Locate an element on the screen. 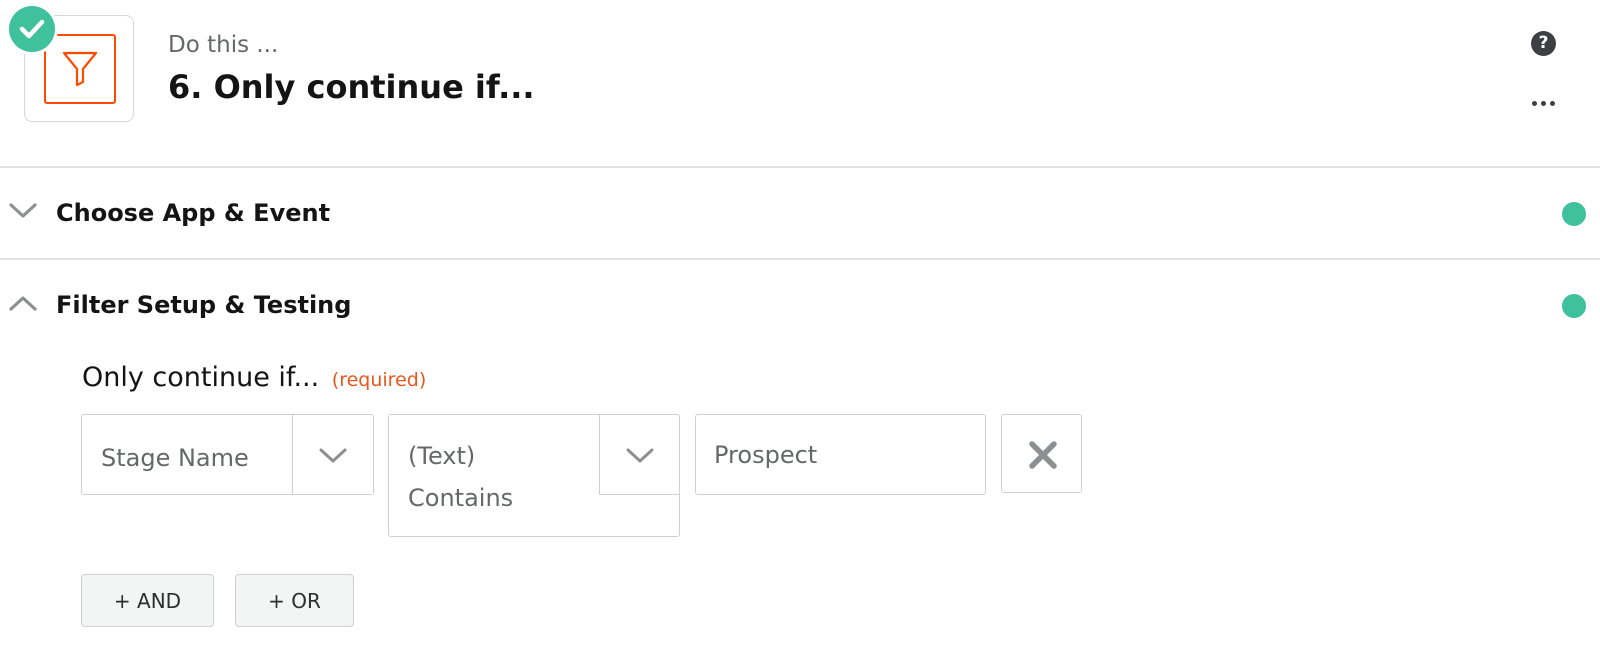 The height and width of the screenshot is (655, 1600). close-icon is located at coordinates (1043, 455).